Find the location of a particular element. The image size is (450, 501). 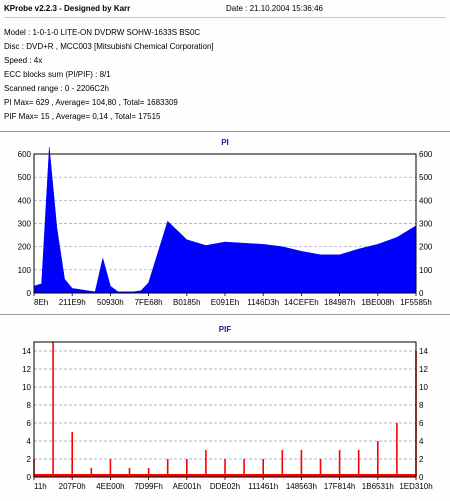

y-tick-label-right: 10 is located at coordinates (423, 387).